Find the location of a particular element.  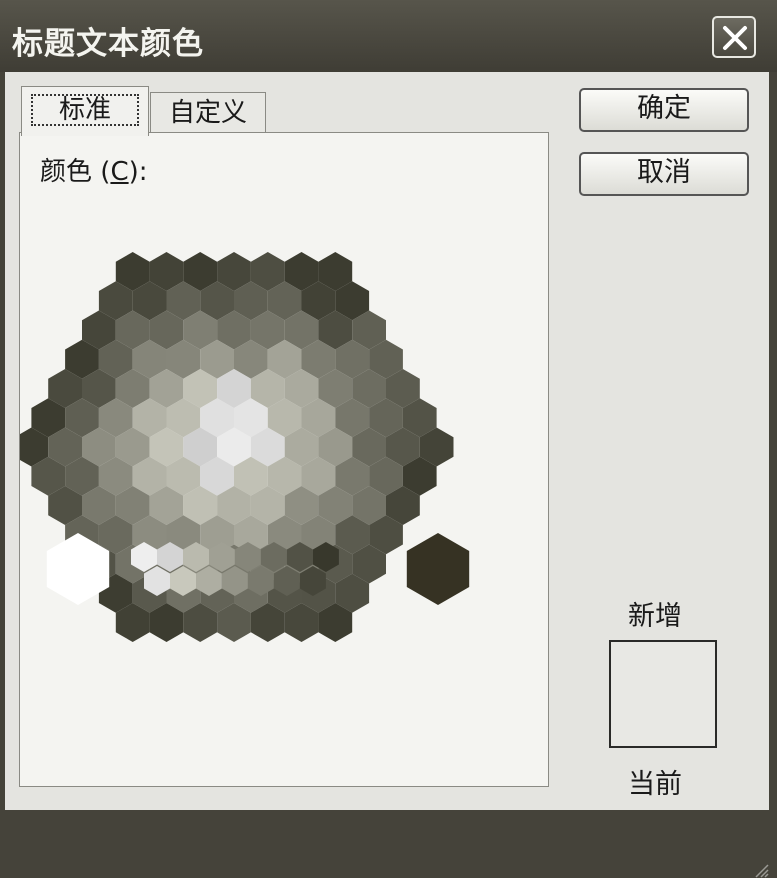

resize-grip-icon is located at coordinates (761, 870).